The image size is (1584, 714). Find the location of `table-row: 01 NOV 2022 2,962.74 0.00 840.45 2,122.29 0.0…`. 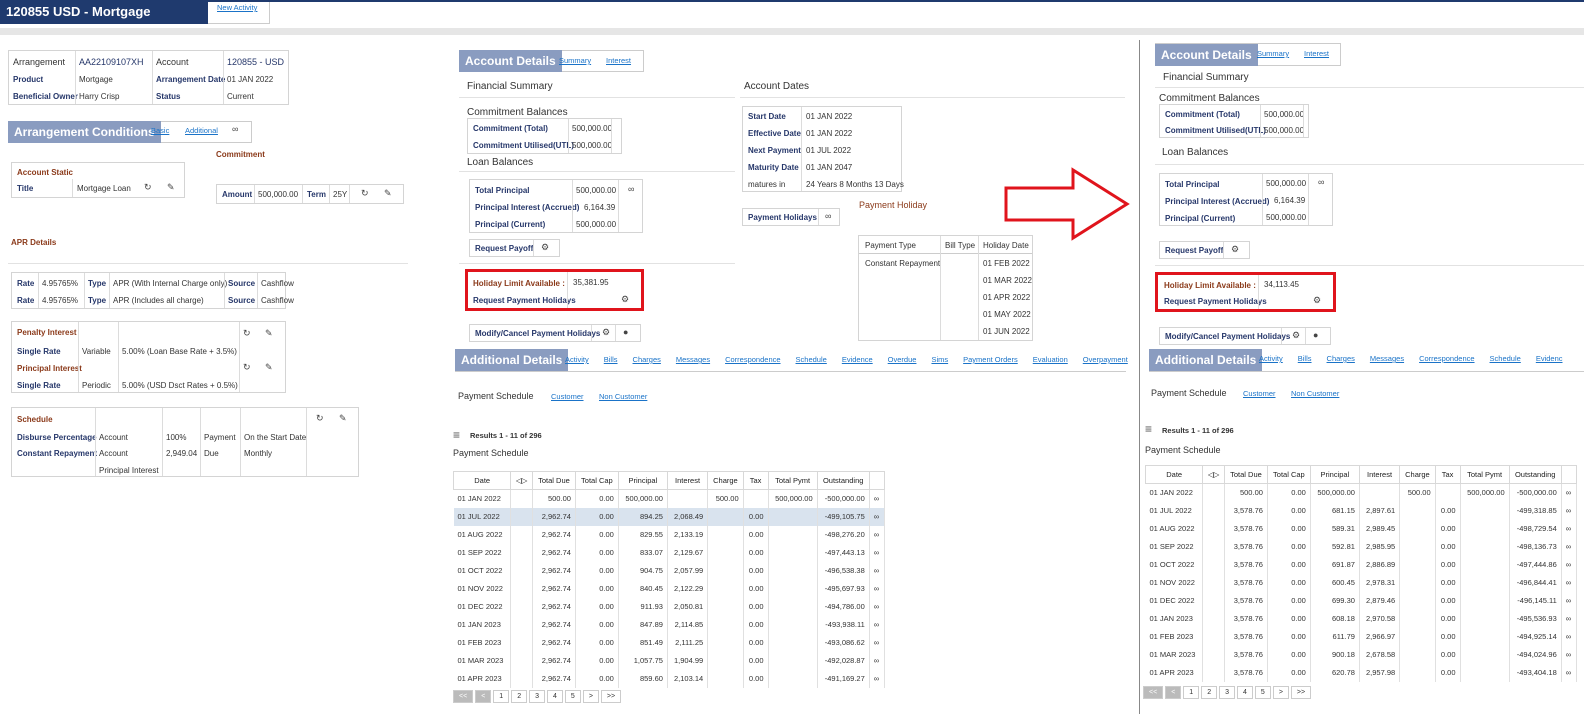

table-row: 01 NOV 2022 2,962.74 0.00 840.45 2,122.29 0.0… is located at coordinates (669, 588).